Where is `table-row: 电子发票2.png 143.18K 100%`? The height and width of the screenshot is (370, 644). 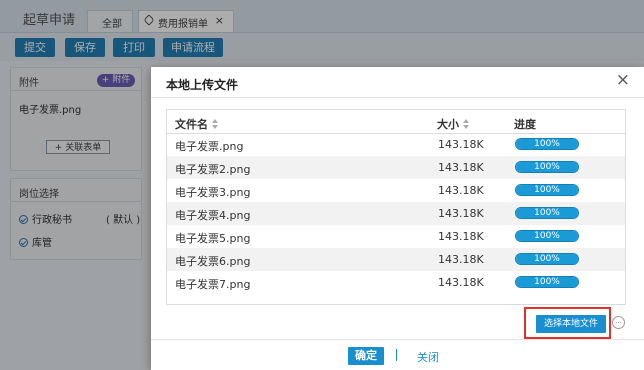 table-row: 电子发票2.png 143.18K 100% is located at coordinates (396, 167).